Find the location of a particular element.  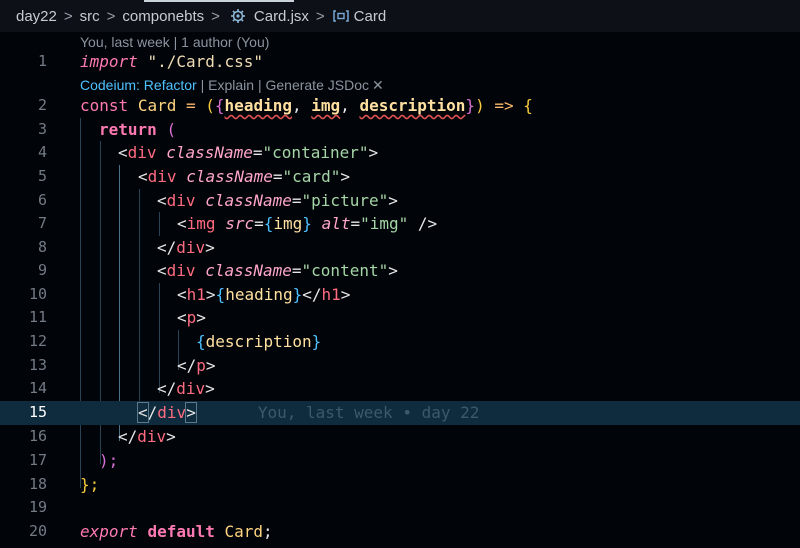

line-number: 6 is located at coordinates (42, 200).